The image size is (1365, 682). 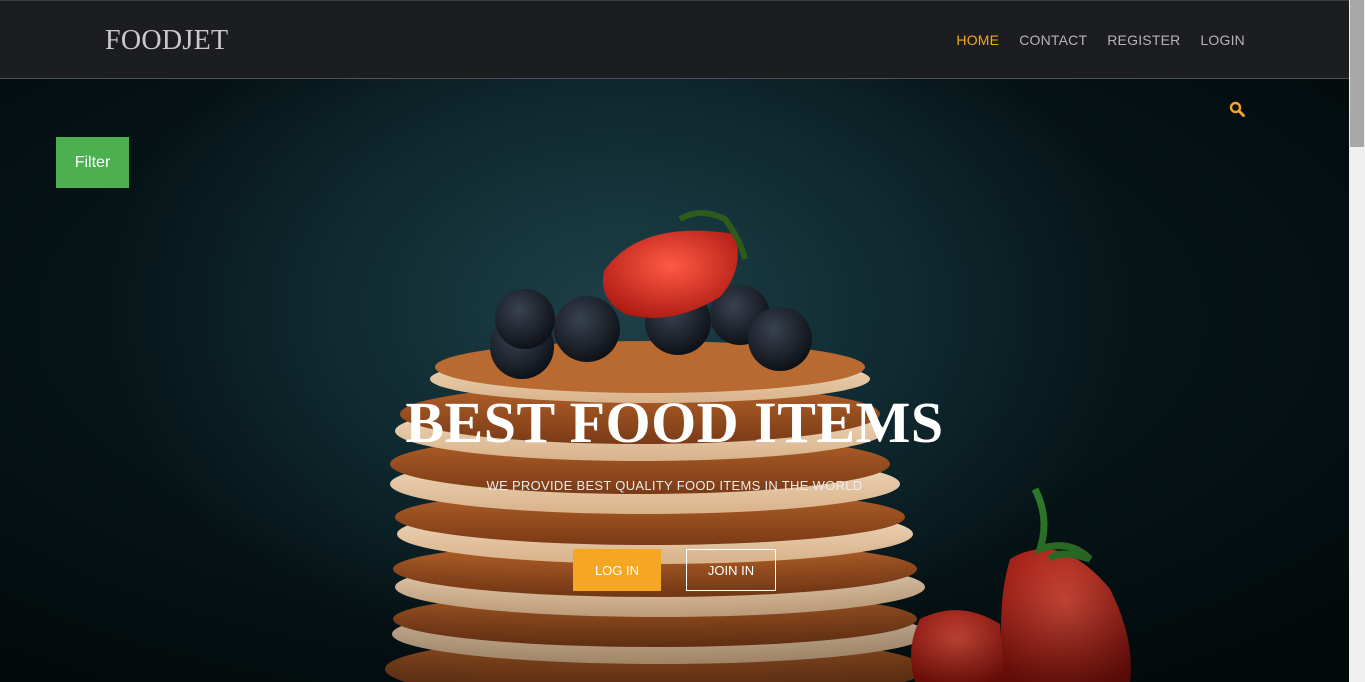 I want to click on filter-button: Filter, so click(x=92, y=162).